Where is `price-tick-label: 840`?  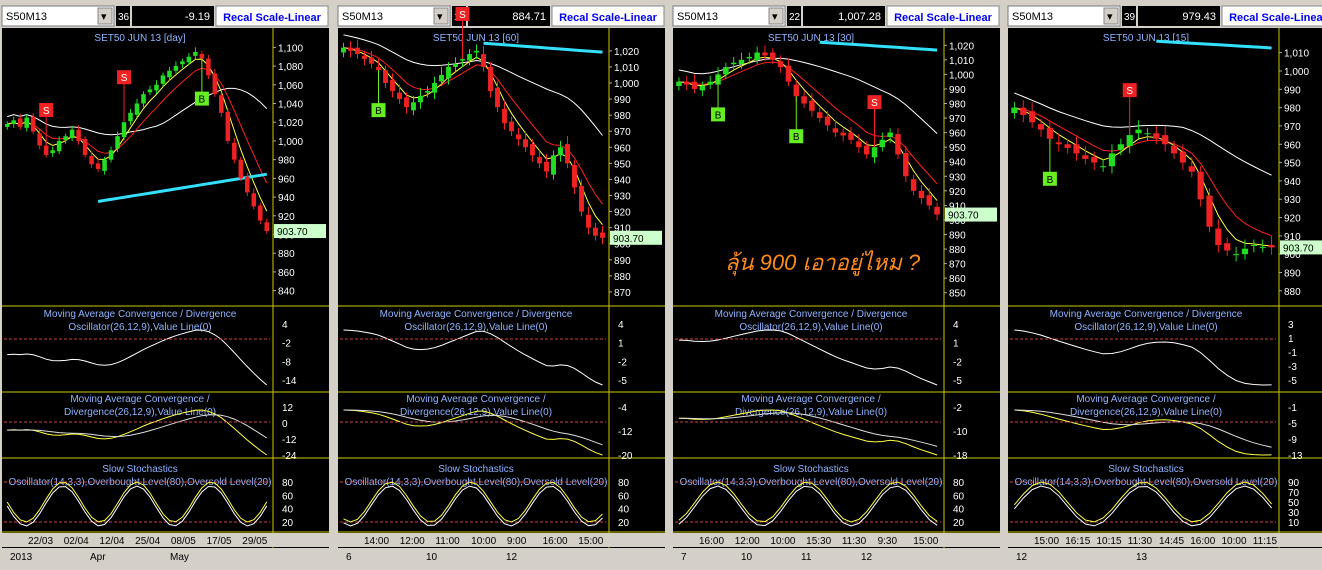 price-tick-label: 840 is located at coordinates (286, 292).